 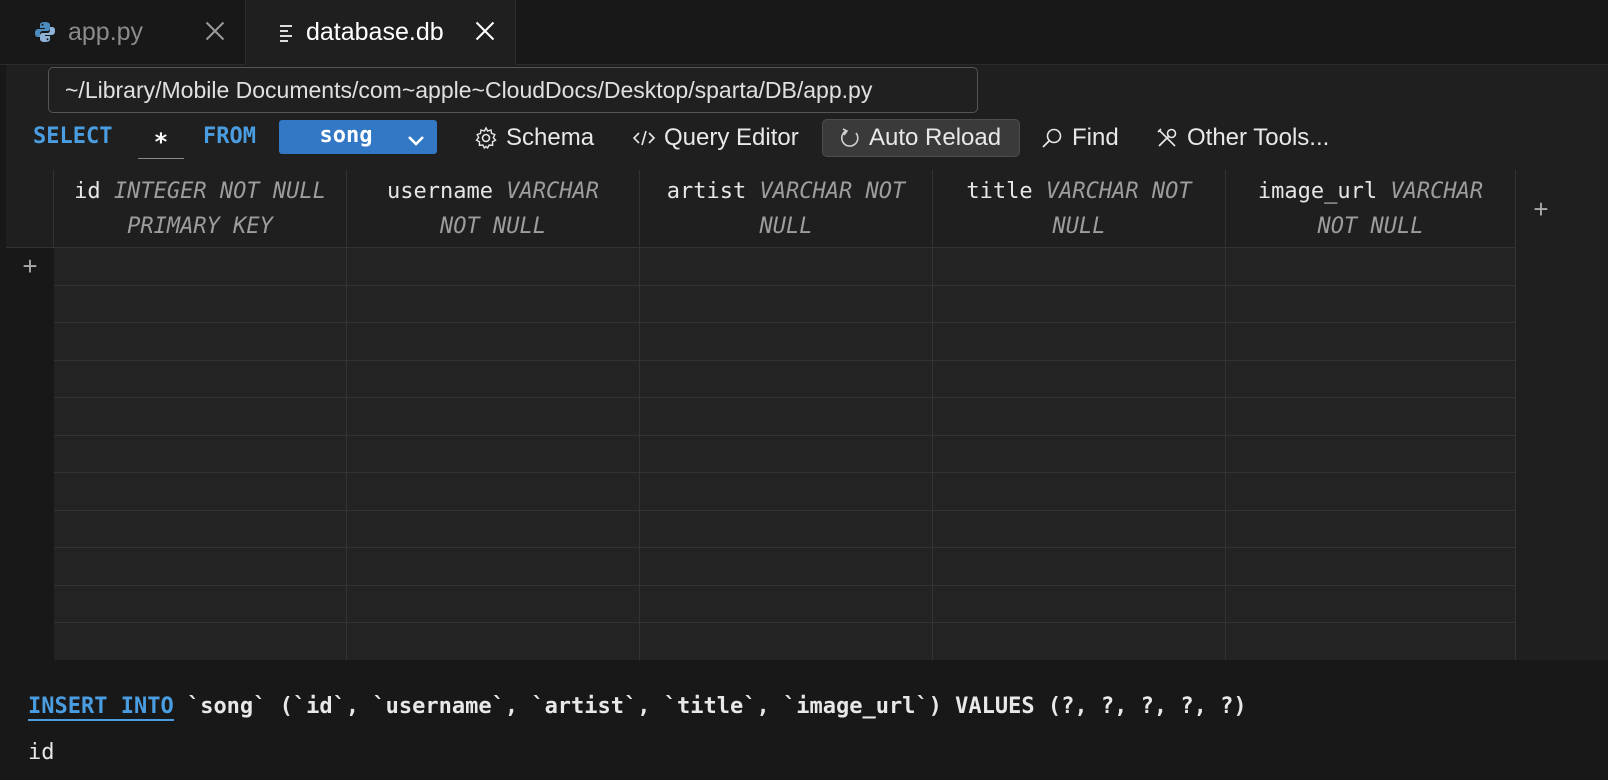 What do you see at coordinates (486, 138) in the screenshot?
I see `gear-icon` at bounding box center [486, 138].